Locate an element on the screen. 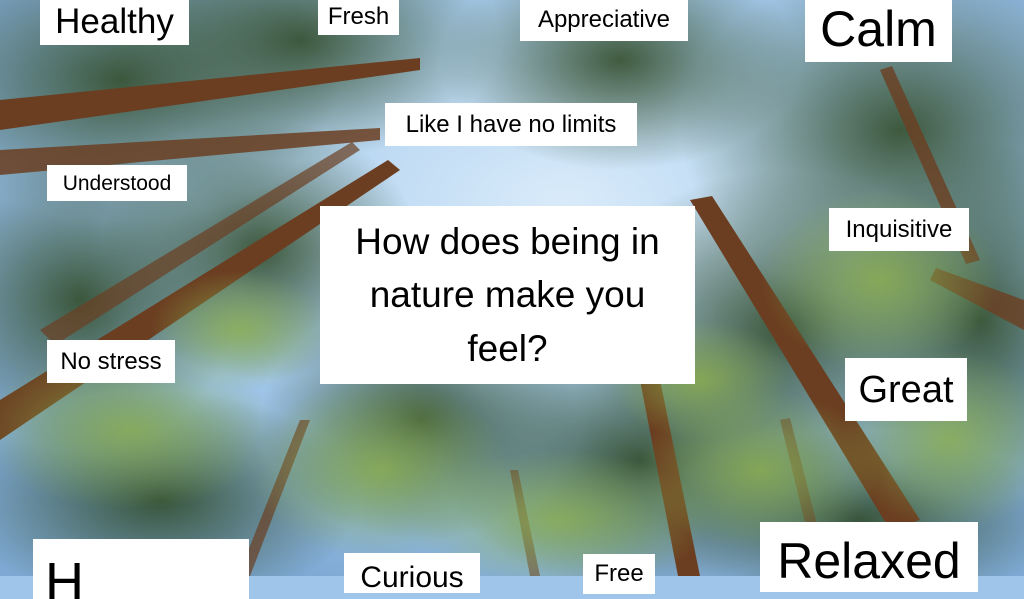  word-free: Free is located at coordinates (619, 574).